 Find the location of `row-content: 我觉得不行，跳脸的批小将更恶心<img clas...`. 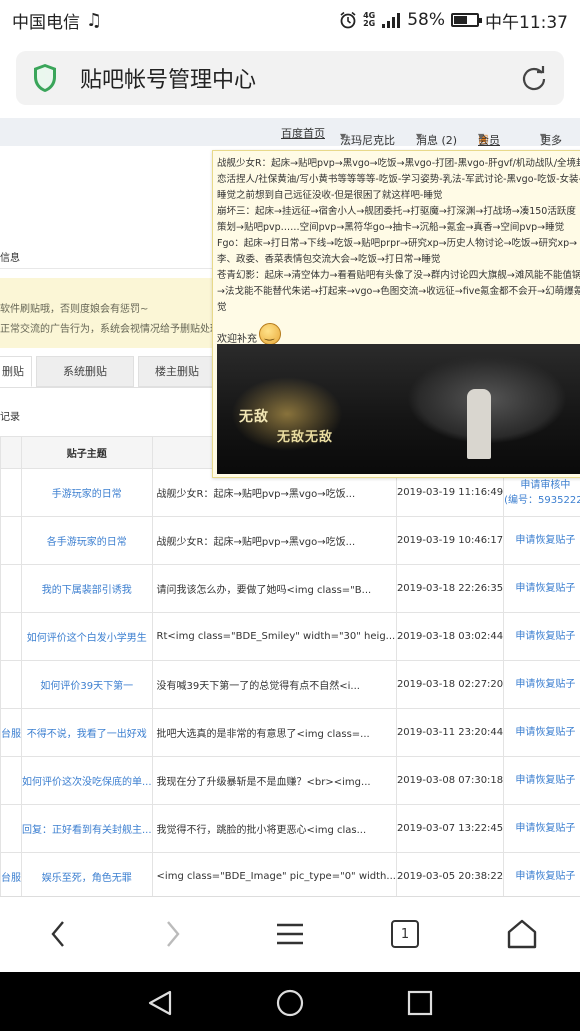

row-content: 我觉得不行，跳脸的批小将更恶心<img clas... is located at coordinates (274, 828).